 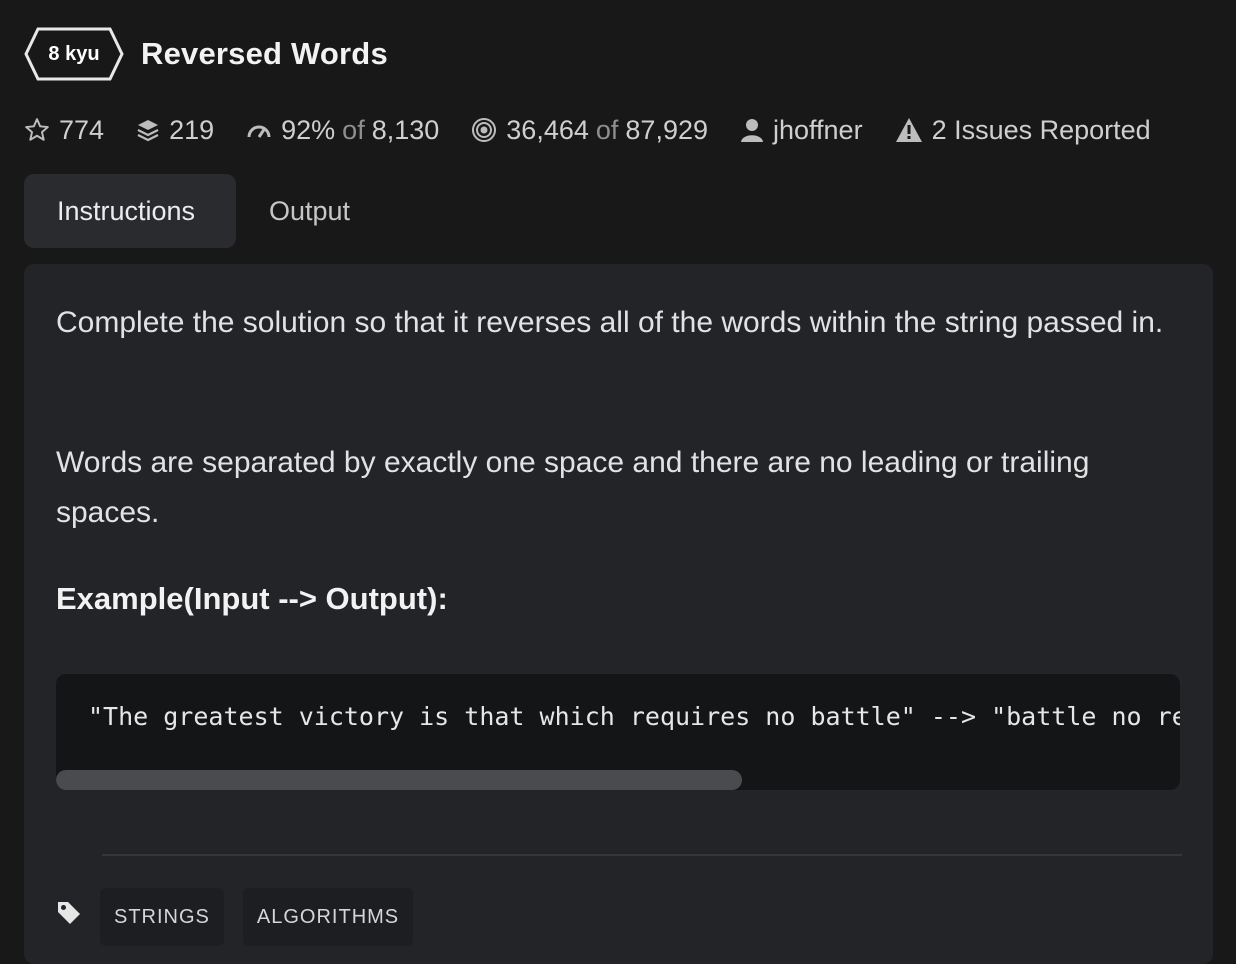 I want to click on star-outline-icon, so click(x=37, y=130).